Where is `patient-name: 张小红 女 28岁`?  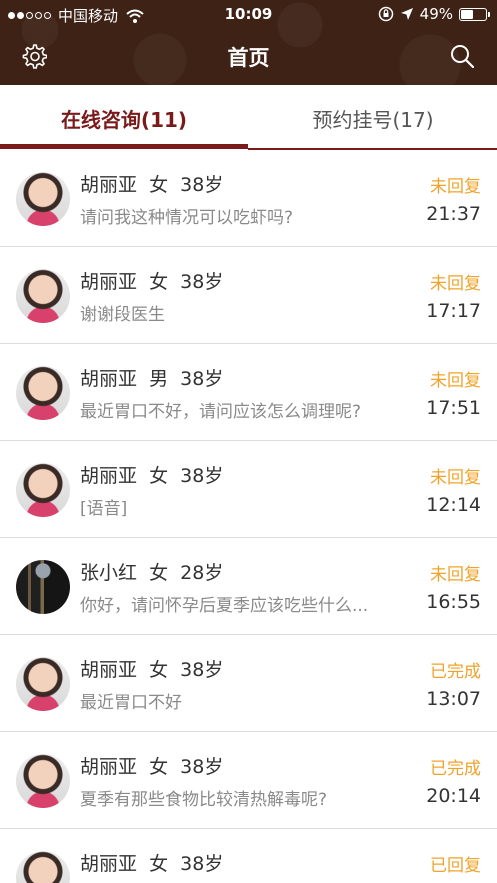
patient-name: 张小红 女 28岁 is located at coordinates (152, 573).